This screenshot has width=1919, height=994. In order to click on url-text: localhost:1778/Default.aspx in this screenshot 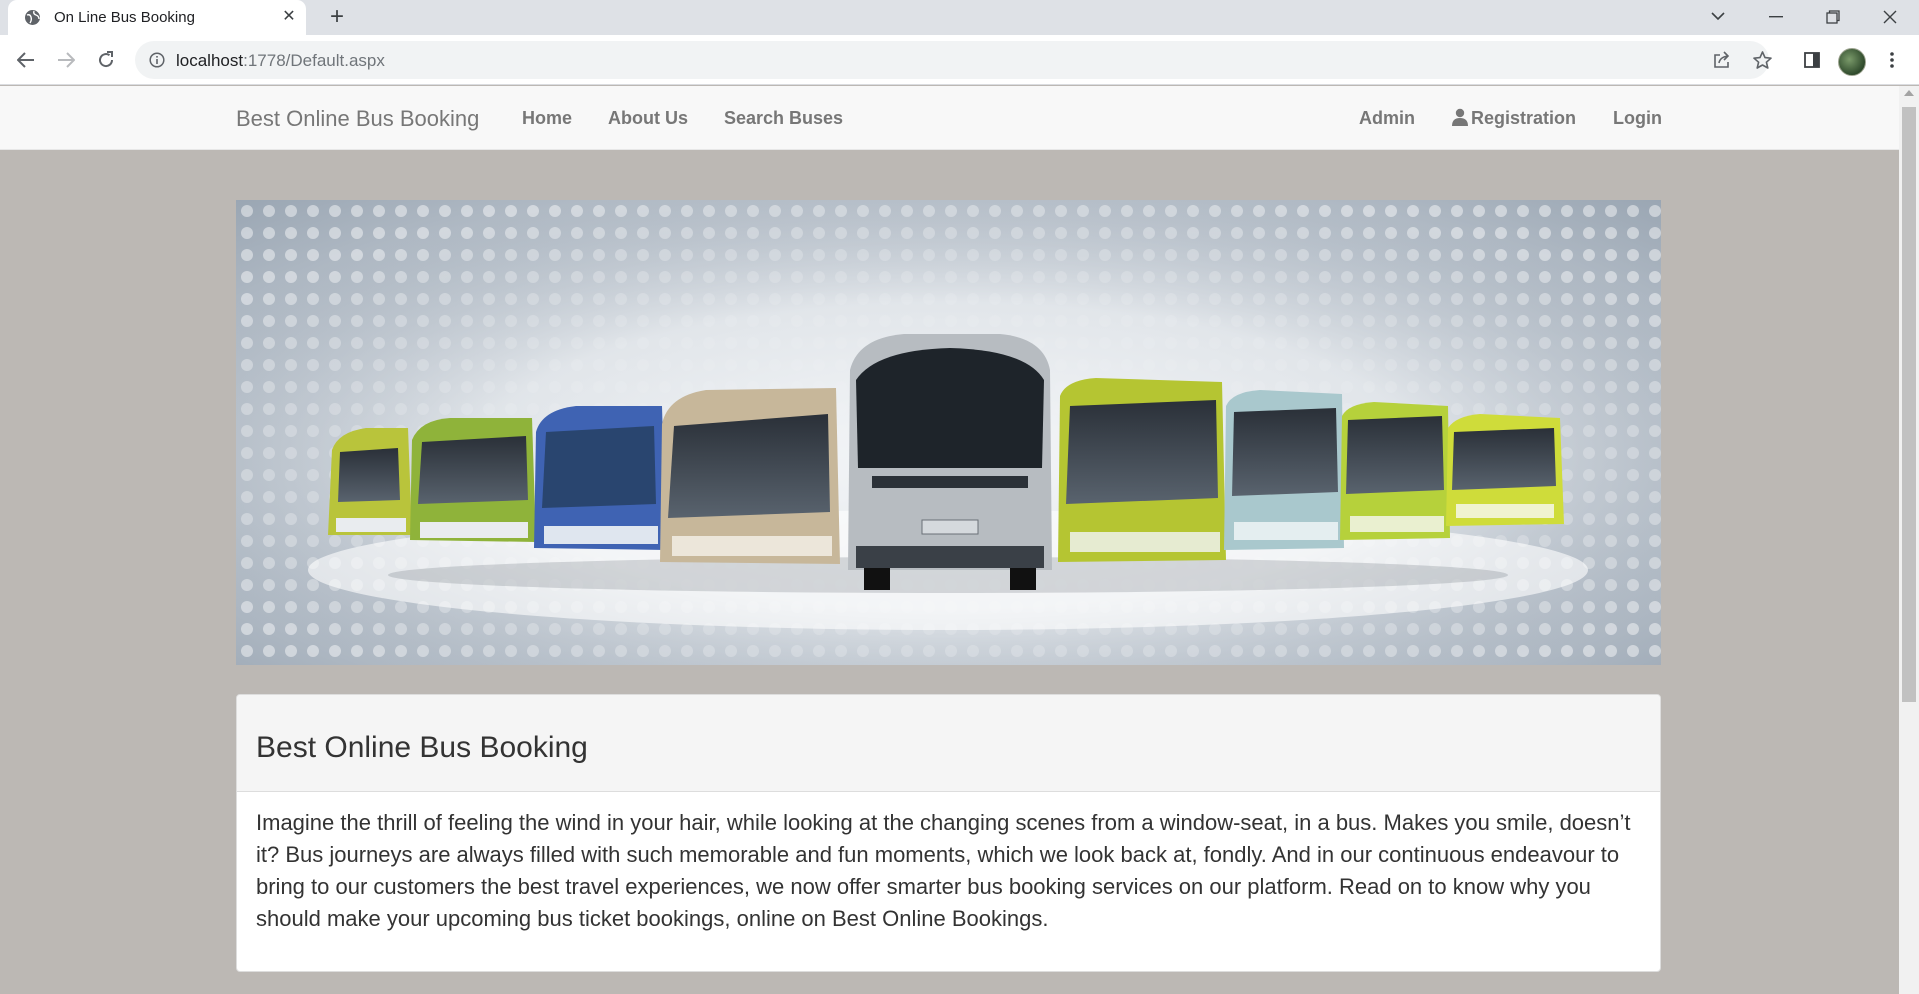, I will do `click(280, 61)`.